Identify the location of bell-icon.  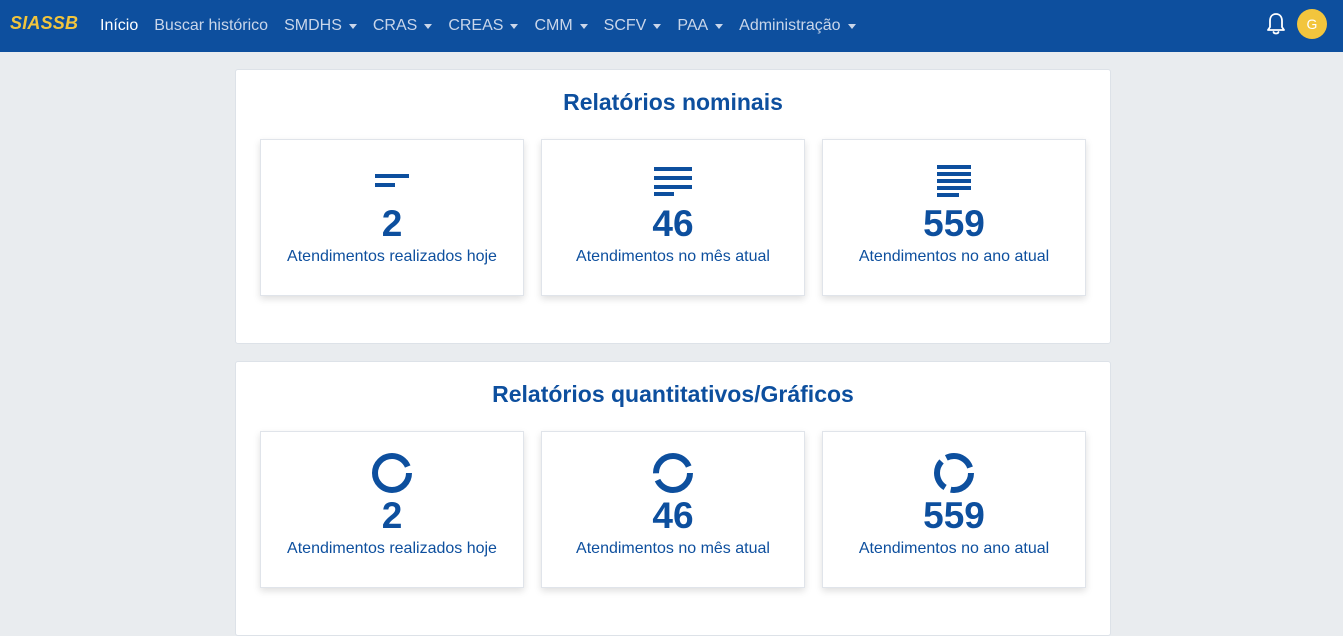
(1276, 24).